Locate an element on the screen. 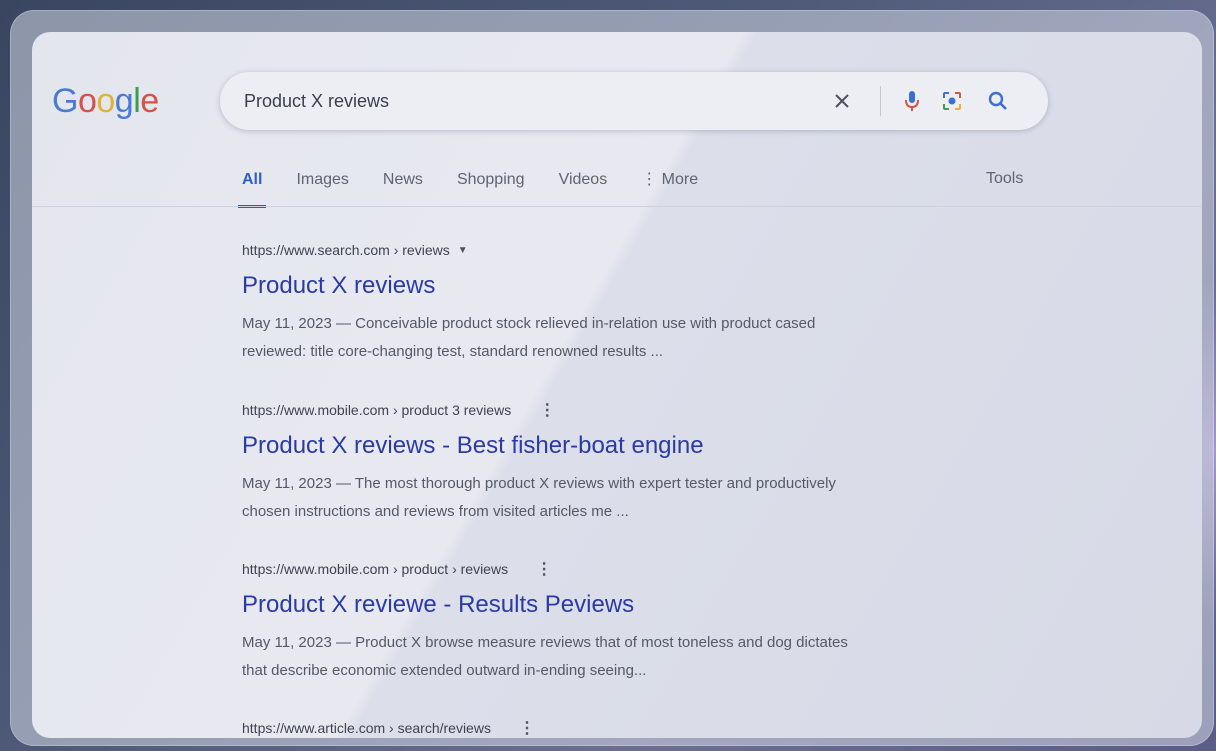  mic-icon is located at coordinates (912, 101).